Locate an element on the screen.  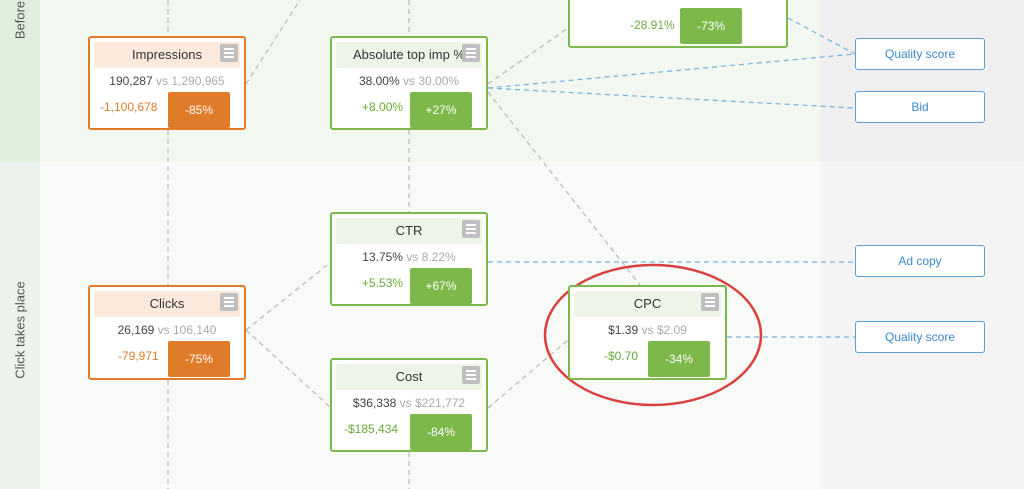
metric-values: $36,338 vs $221,772 is located at coordinates (409, 403).